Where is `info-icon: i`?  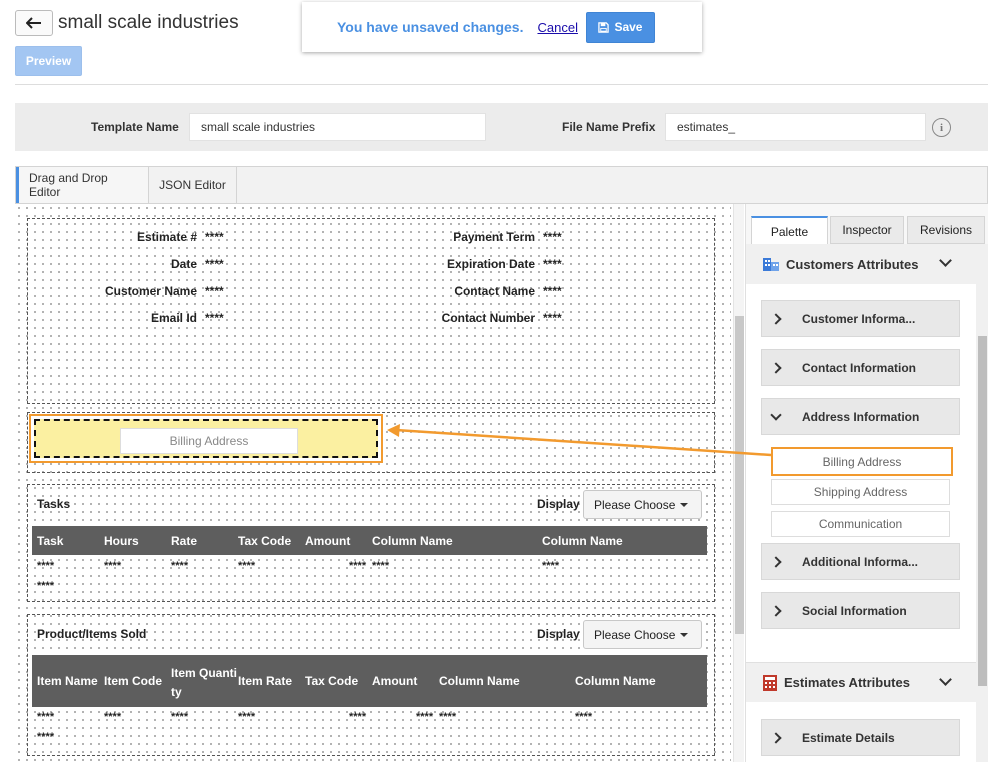 info-icon: i is located at coordinates (941, 127).